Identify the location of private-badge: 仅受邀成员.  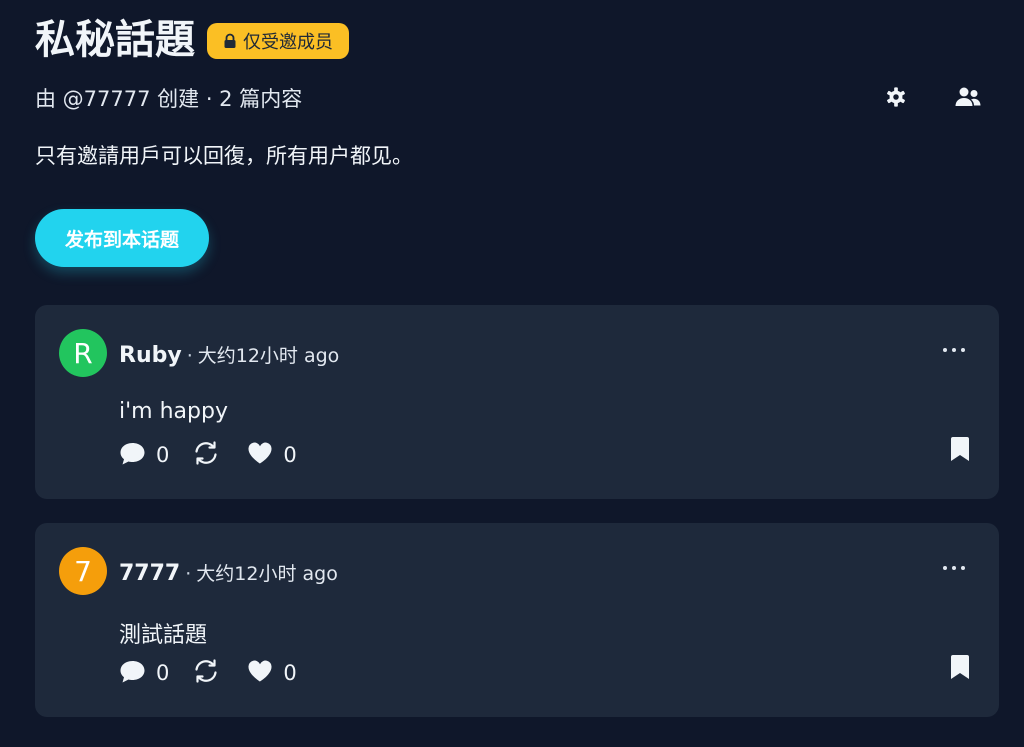
(278, 41).